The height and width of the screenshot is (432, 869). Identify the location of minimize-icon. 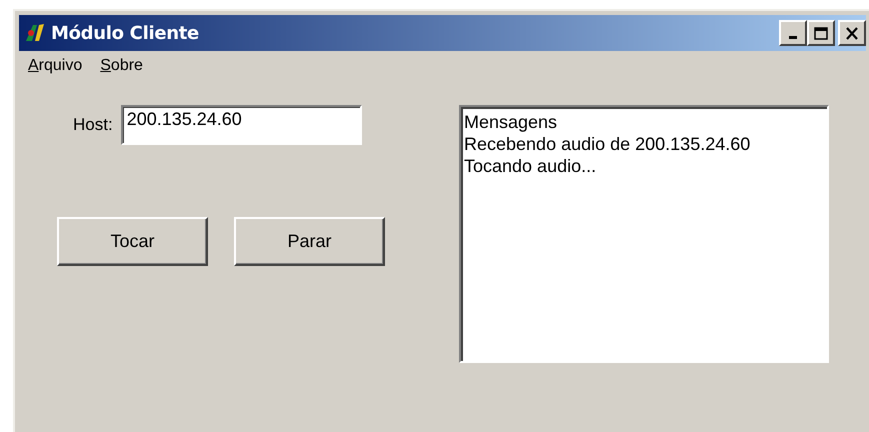
(793, 37).